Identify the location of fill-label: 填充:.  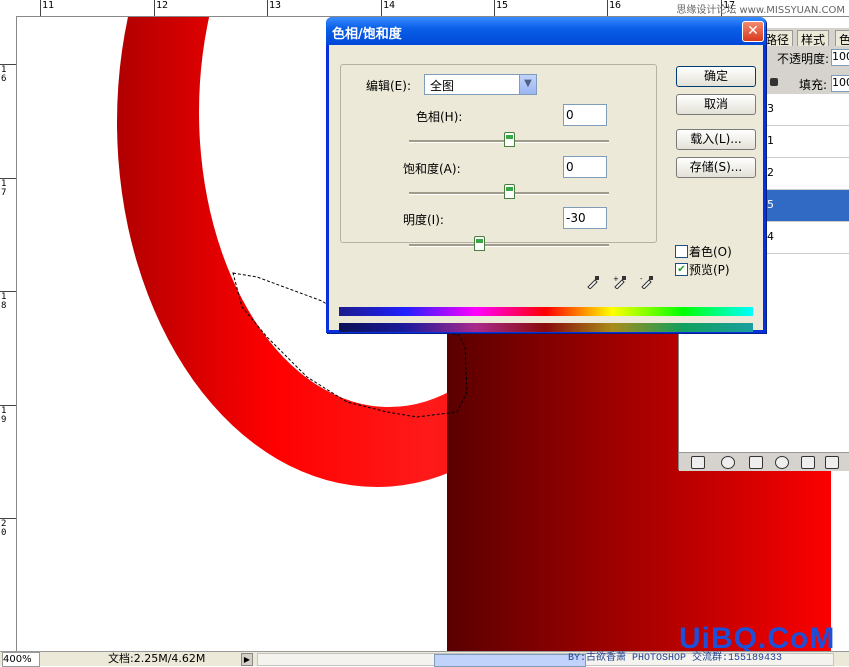
(813, 85).